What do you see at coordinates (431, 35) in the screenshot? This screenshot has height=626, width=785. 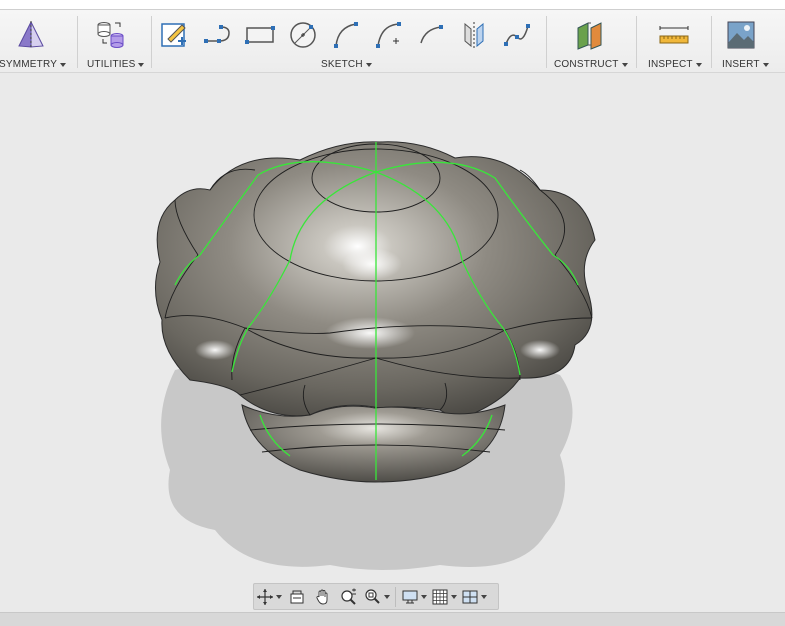 I see `tangent-arc-icon` at bounding box center [431, 35].